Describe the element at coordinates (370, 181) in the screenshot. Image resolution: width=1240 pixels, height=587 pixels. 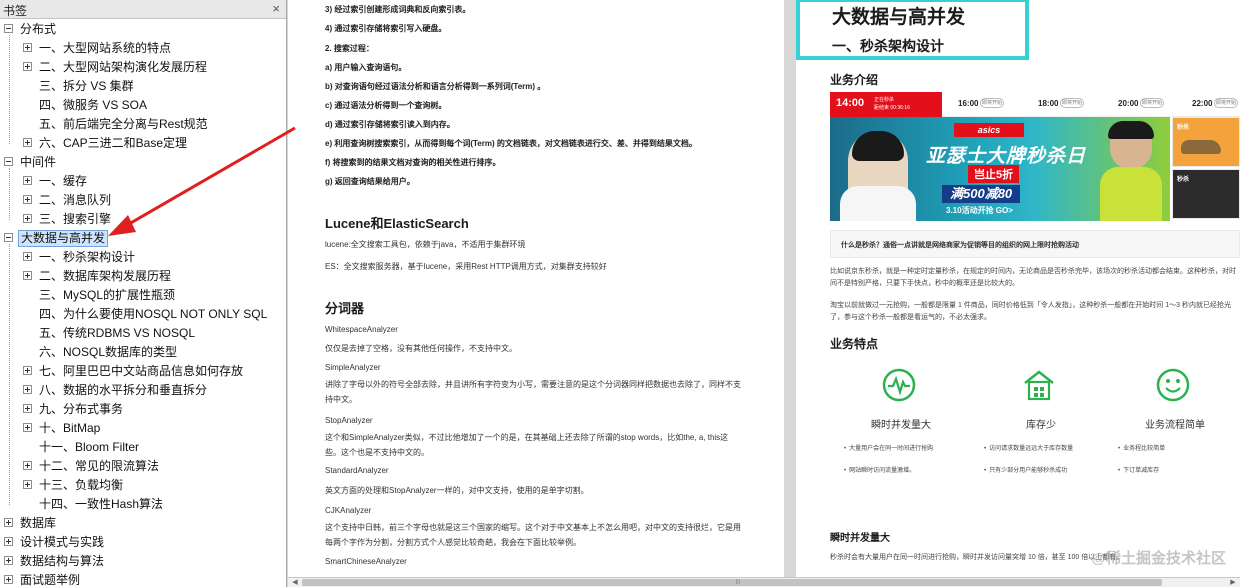
I see `search-step-g: g) 返回查询结果给用户。` at that location.